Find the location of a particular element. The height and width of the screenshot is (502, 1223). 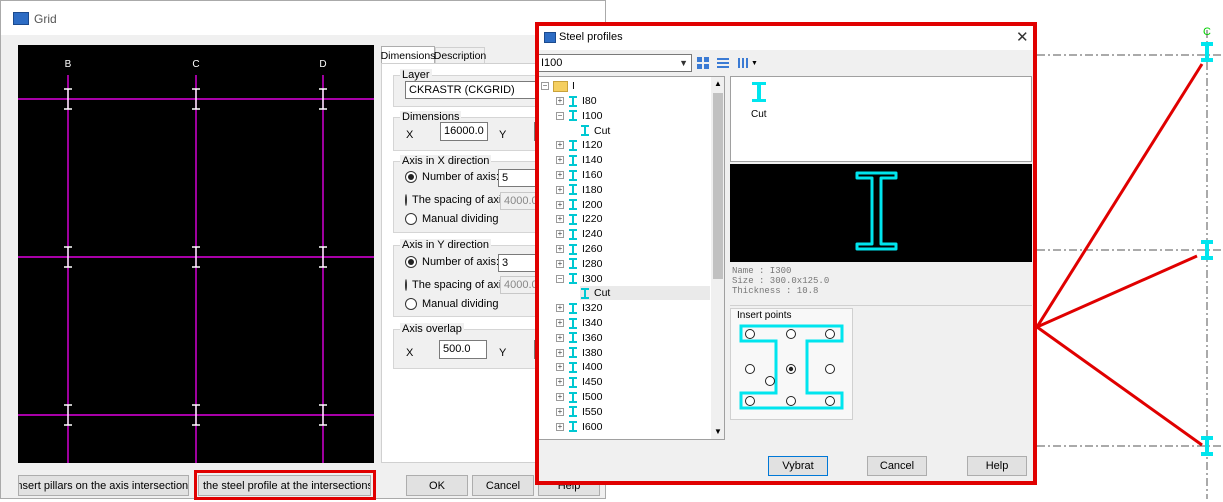

axis-label-c-right: C is located at coordinates (1207, 32).